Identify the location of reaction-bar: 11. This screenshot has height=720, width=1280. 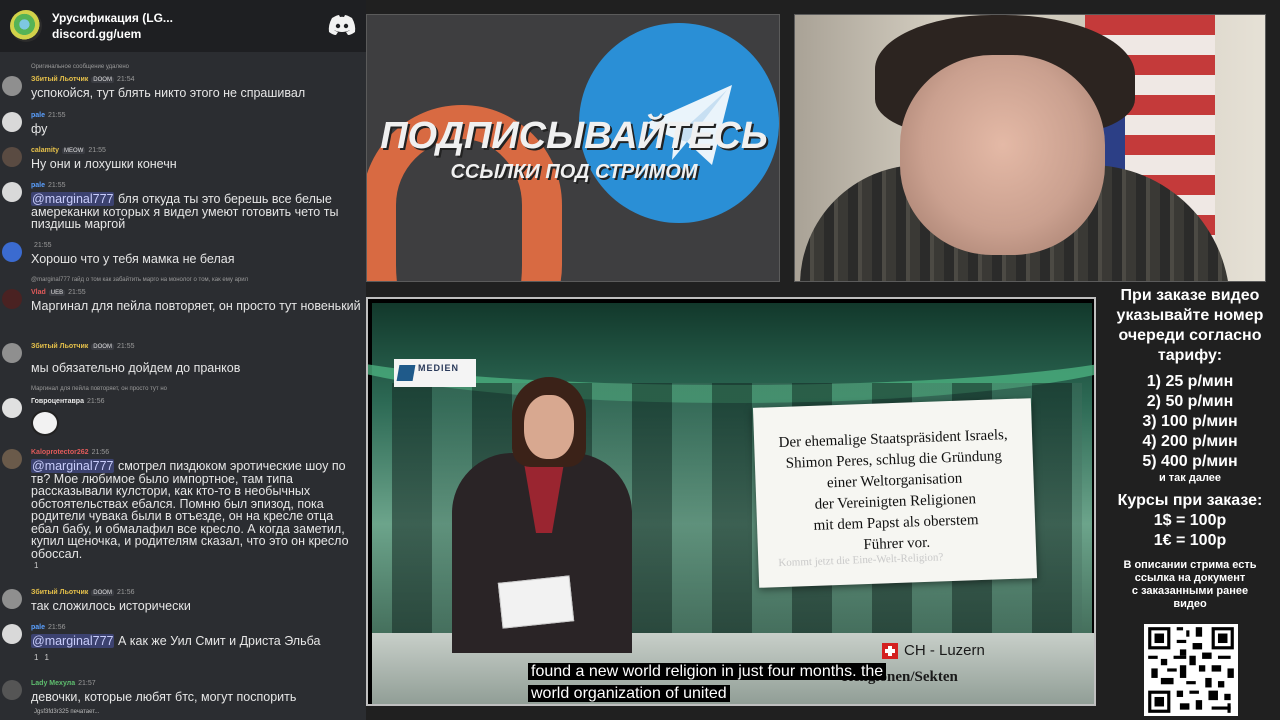
(41, 657).